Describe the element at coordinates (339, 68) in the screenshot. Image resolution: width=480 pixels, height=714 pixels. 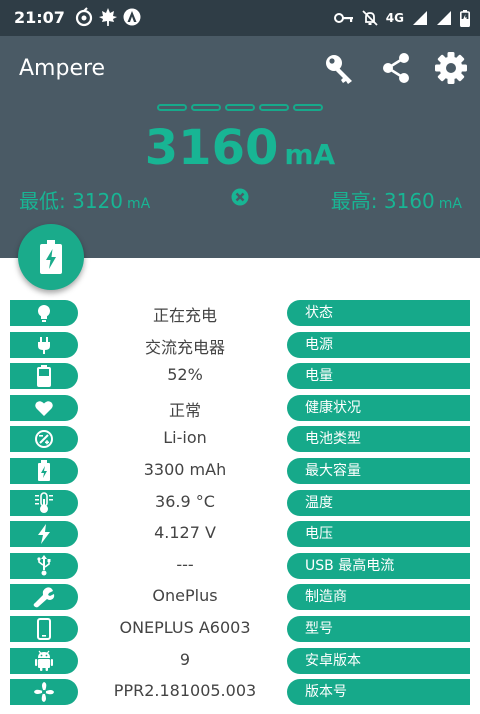
I see `key-icon` at that location.